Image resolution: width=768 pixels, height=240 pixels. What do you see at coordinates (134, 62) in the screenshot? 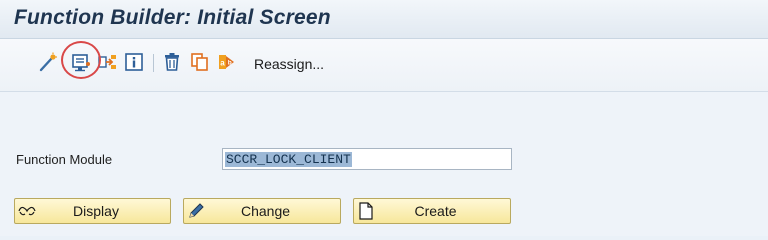
I see `info-icon` at bounding box center [134, 62].